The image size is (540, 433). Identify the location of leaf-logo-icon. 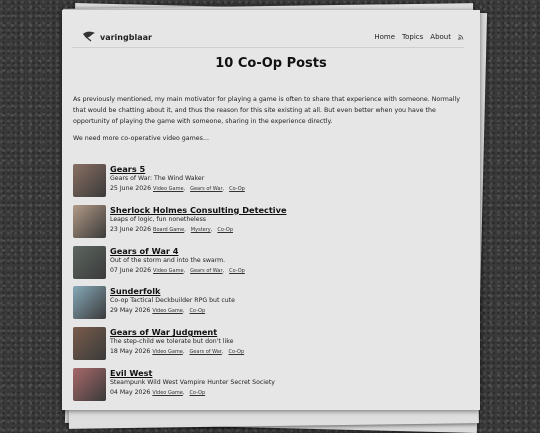
(89, 37).